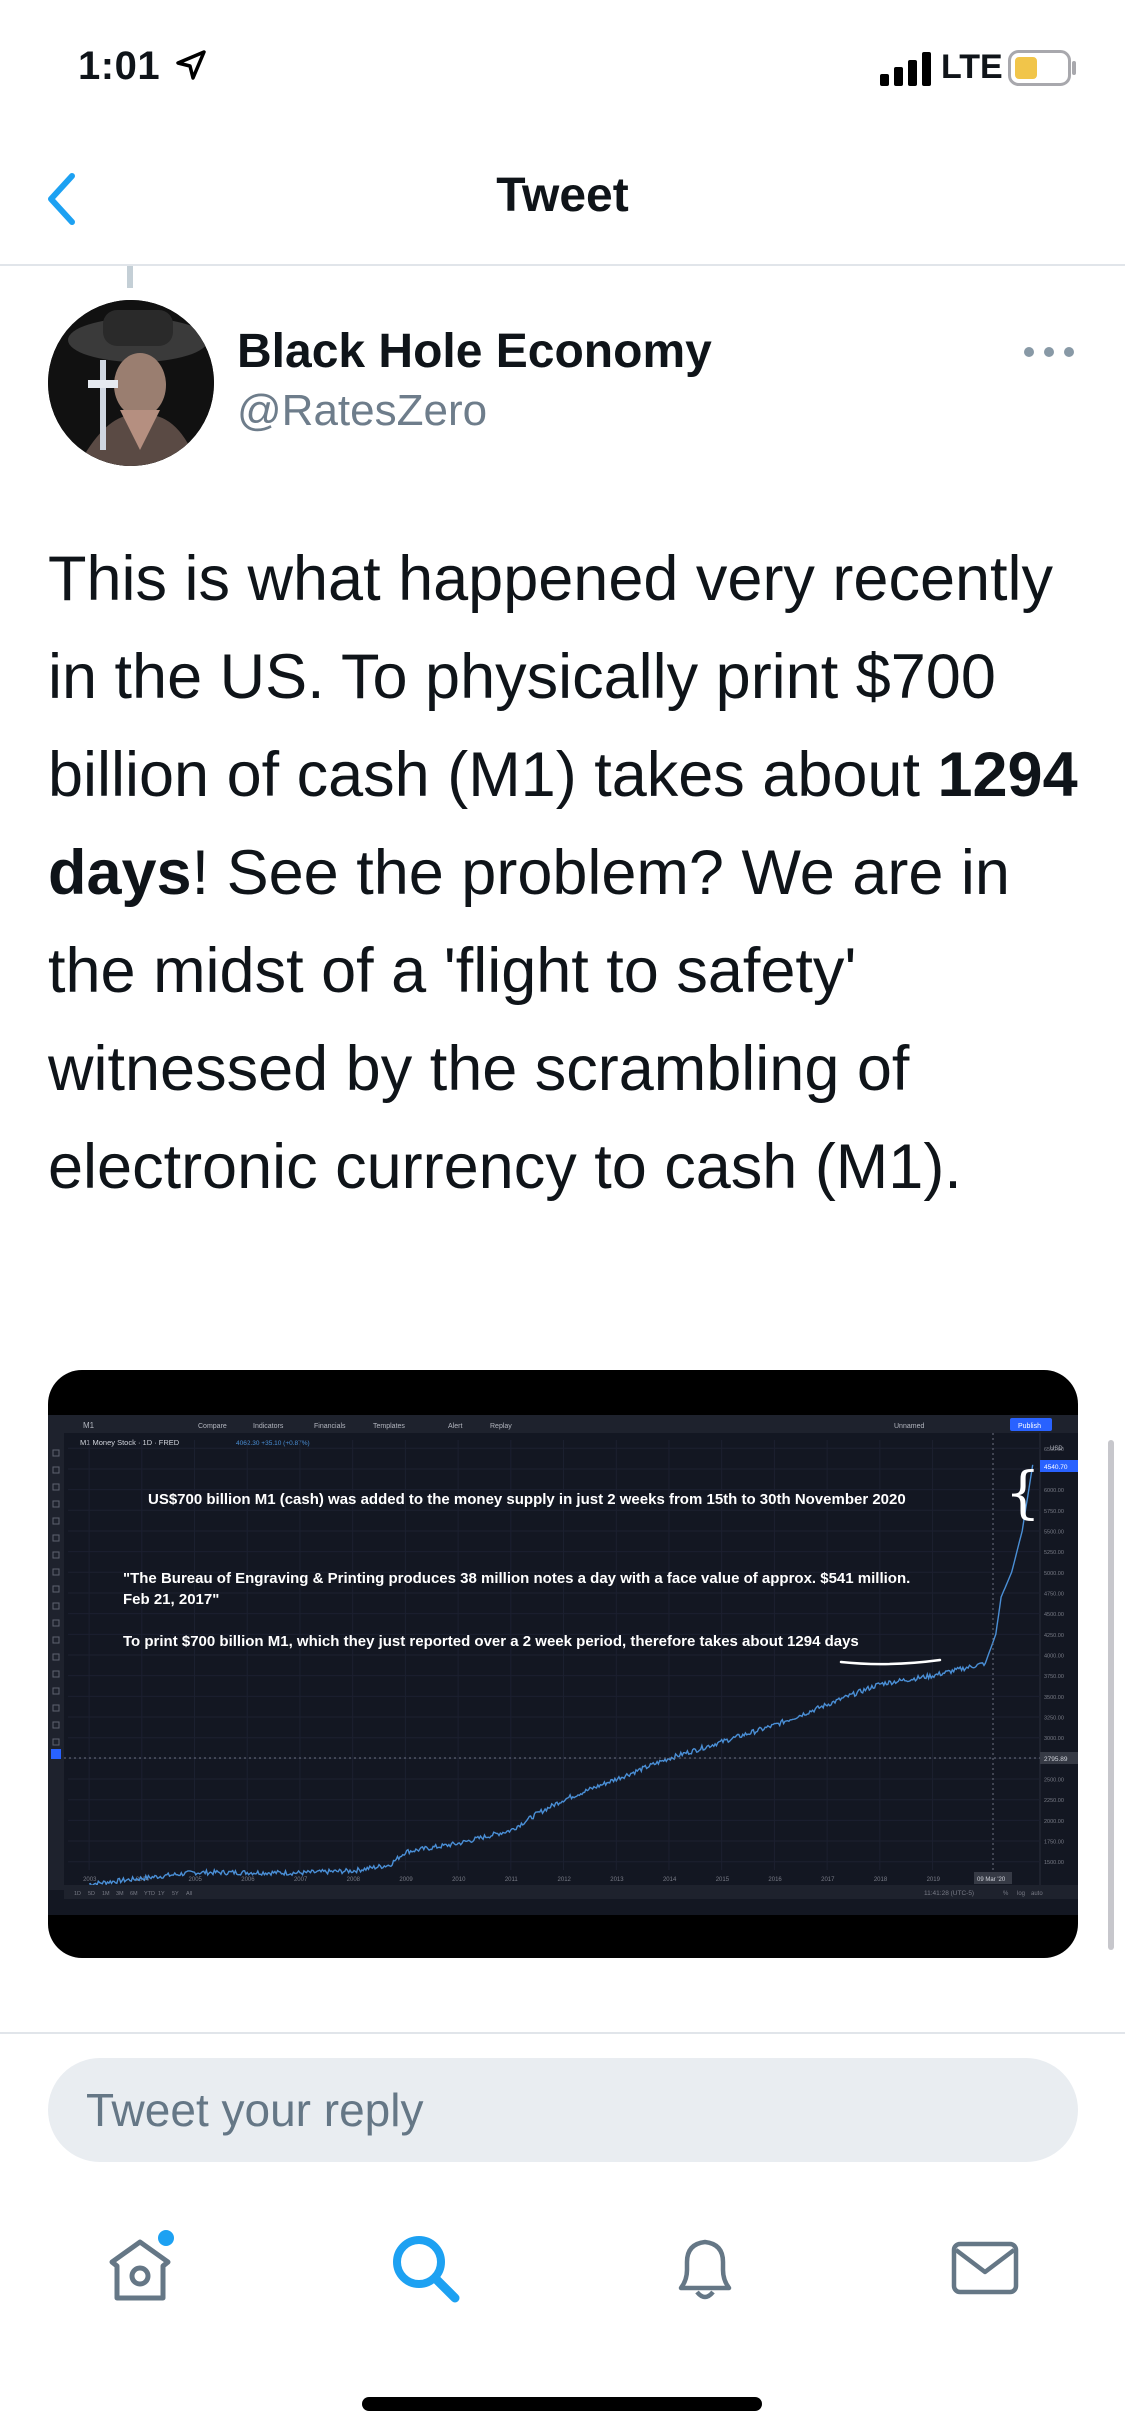 Image resolution: width=1125 pixels, height=2436 pixels. Describe the element at coordinates (1054, 1801) in the screenshot. I see `y-tick-label: 2250.00` at that location.